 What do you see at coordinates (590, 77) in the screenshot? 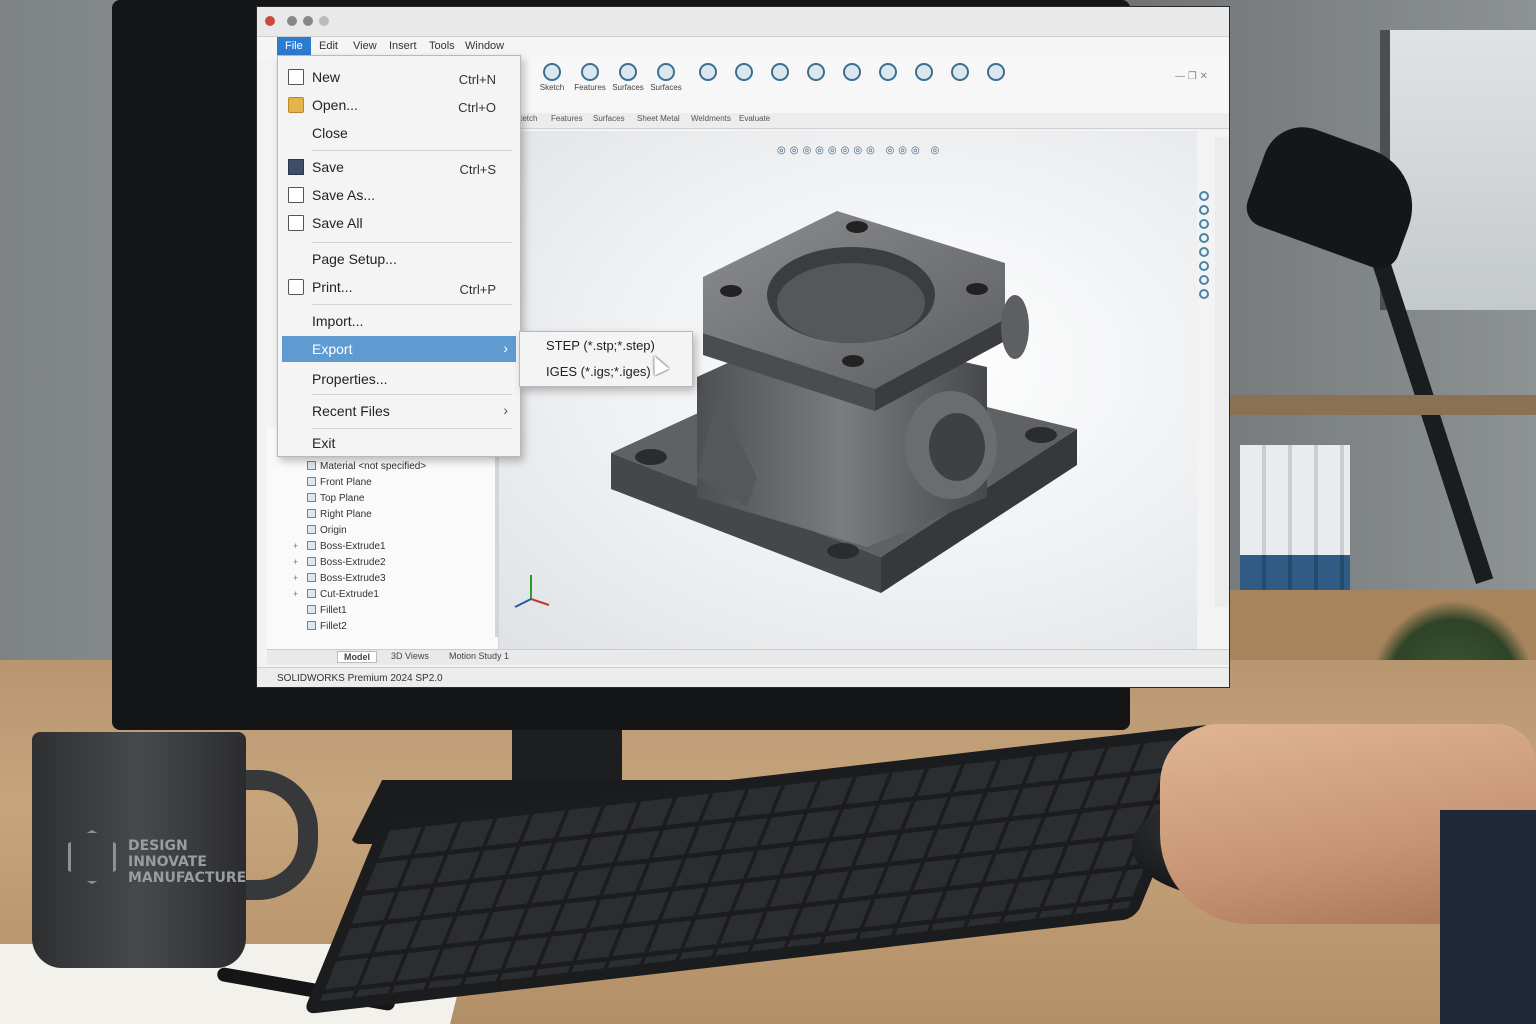
I see `ribbon-features-button: Features` at bounding box center [590, 77].